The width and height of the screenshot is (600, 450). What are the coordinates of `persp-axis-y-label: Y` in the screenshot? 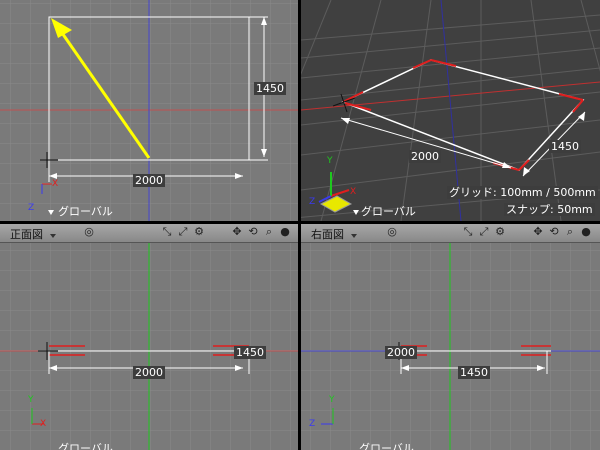 It's located at (330, 161).